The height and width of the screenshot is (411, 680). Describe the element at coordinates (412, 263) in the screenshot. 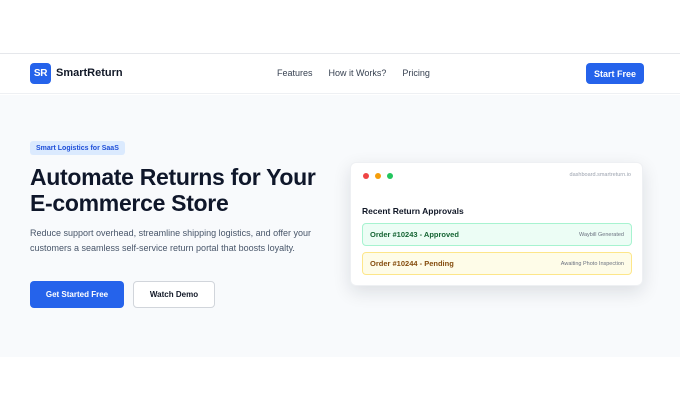

I see `return-row-title: Order #10244 - Pending` at that location.